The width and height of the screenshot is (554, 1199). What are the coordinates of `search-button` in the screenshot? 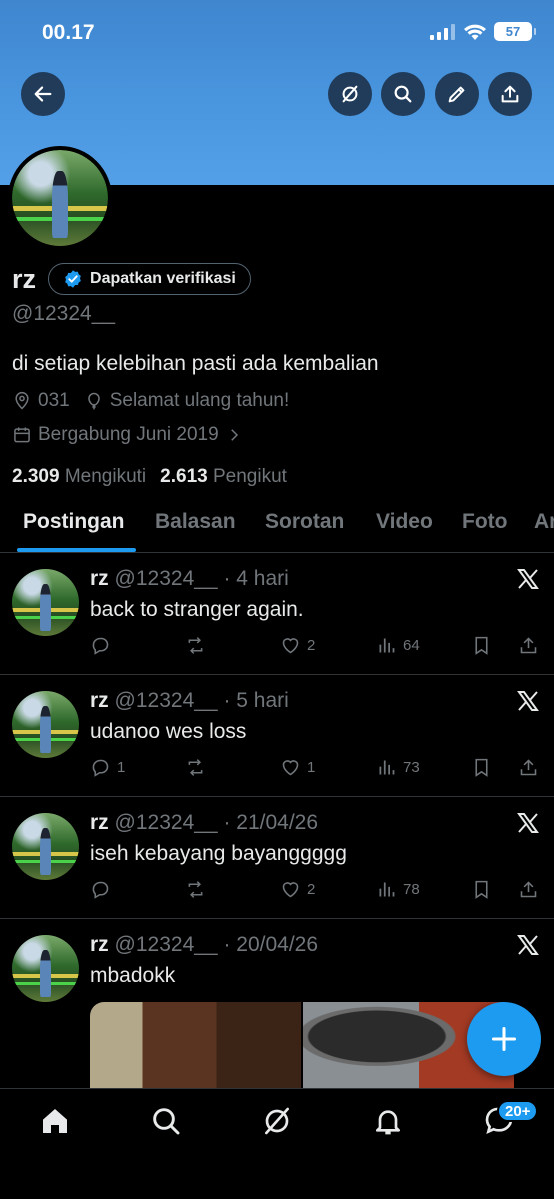 It's located at (403, 94).